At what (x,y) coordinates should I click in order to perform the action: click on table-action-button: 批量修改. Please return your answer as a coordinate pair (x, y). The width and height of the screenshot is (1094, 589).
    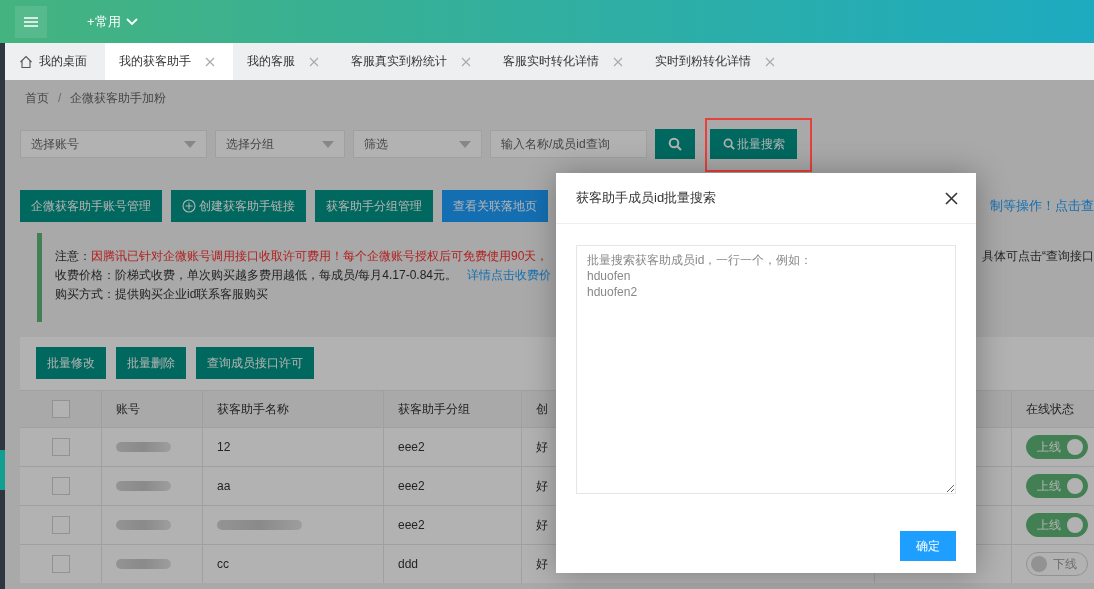
    Looking at the image, I should click on (71, 363).